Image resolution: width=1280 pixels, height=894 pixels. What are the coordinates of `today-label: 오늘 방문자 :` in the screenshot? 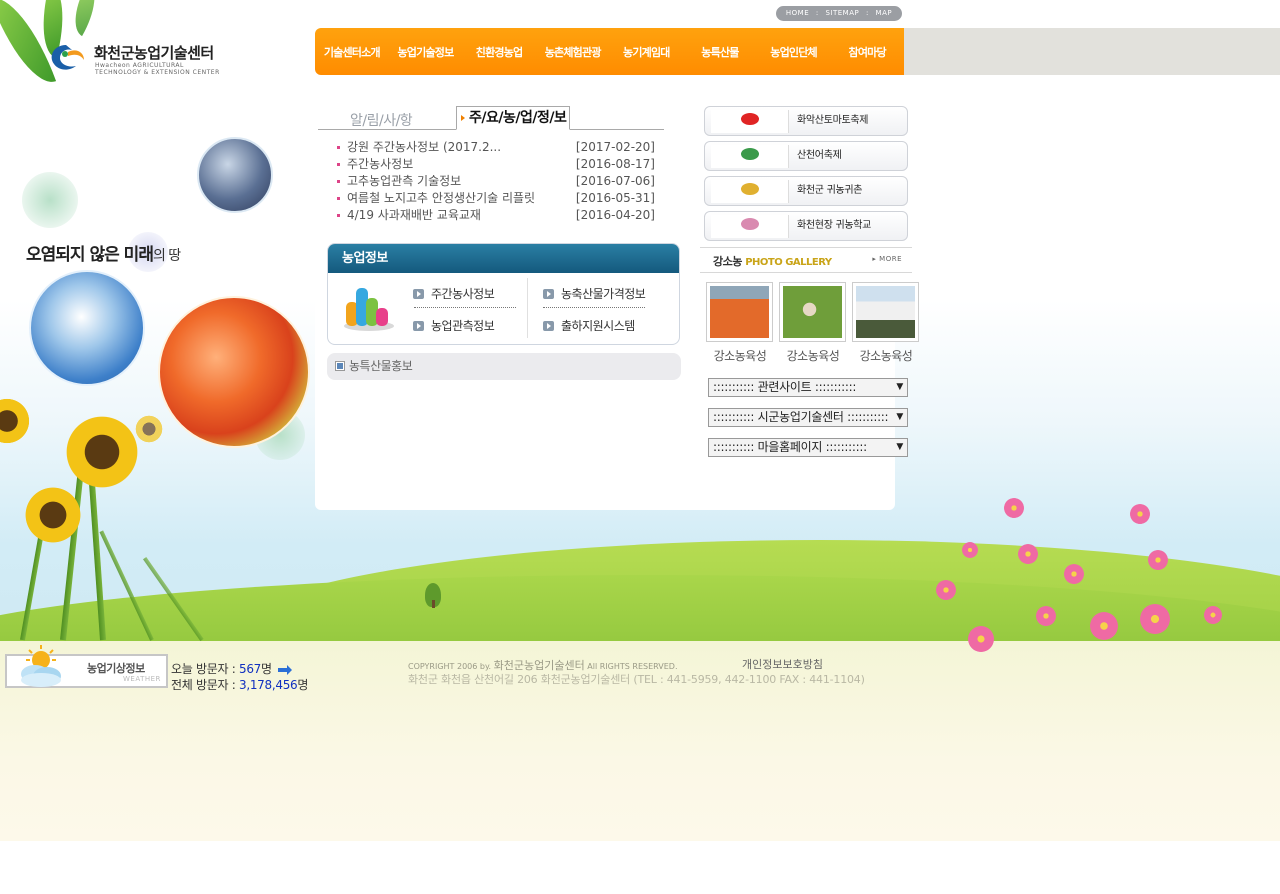 It's located at (205, 669).